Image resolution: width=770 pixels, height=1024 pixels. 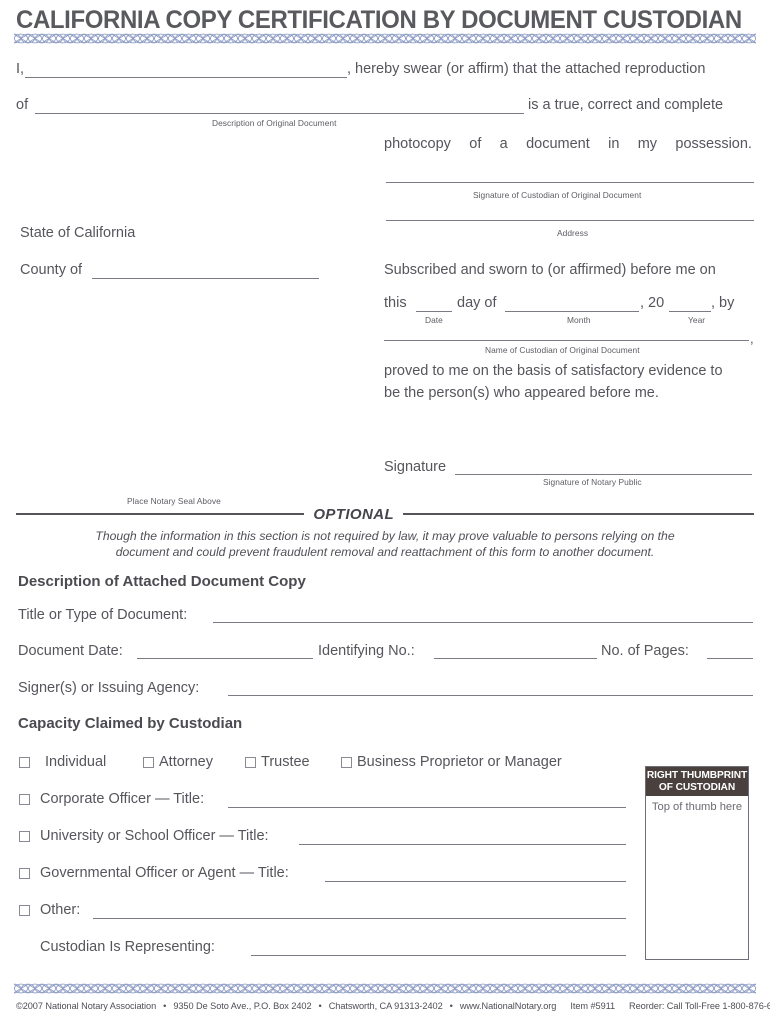 What do you see at coordinates (697, 320) in the screenshot?
I see `jurat-year-caption: Year` at bounding box center [697, 320].